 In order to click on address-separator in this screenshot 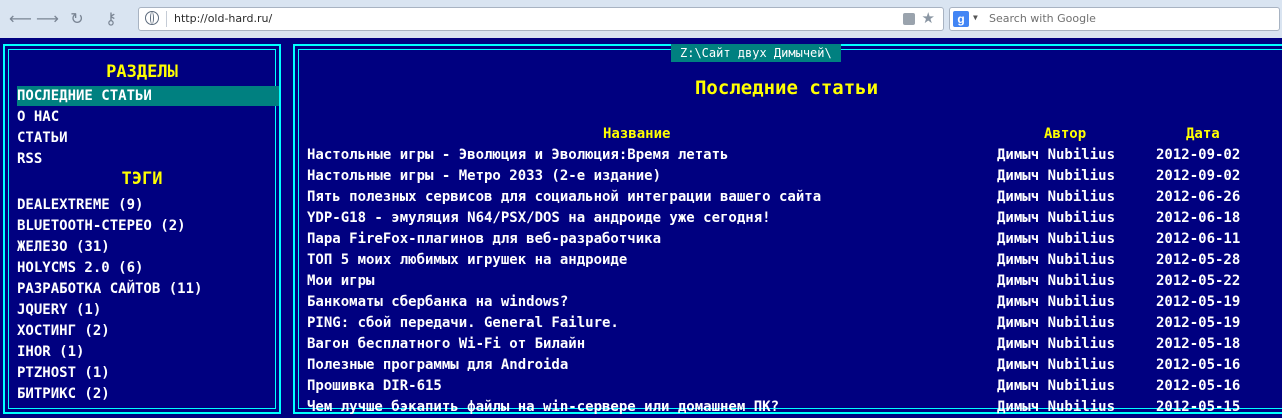, I will do `click(166, 19)`.